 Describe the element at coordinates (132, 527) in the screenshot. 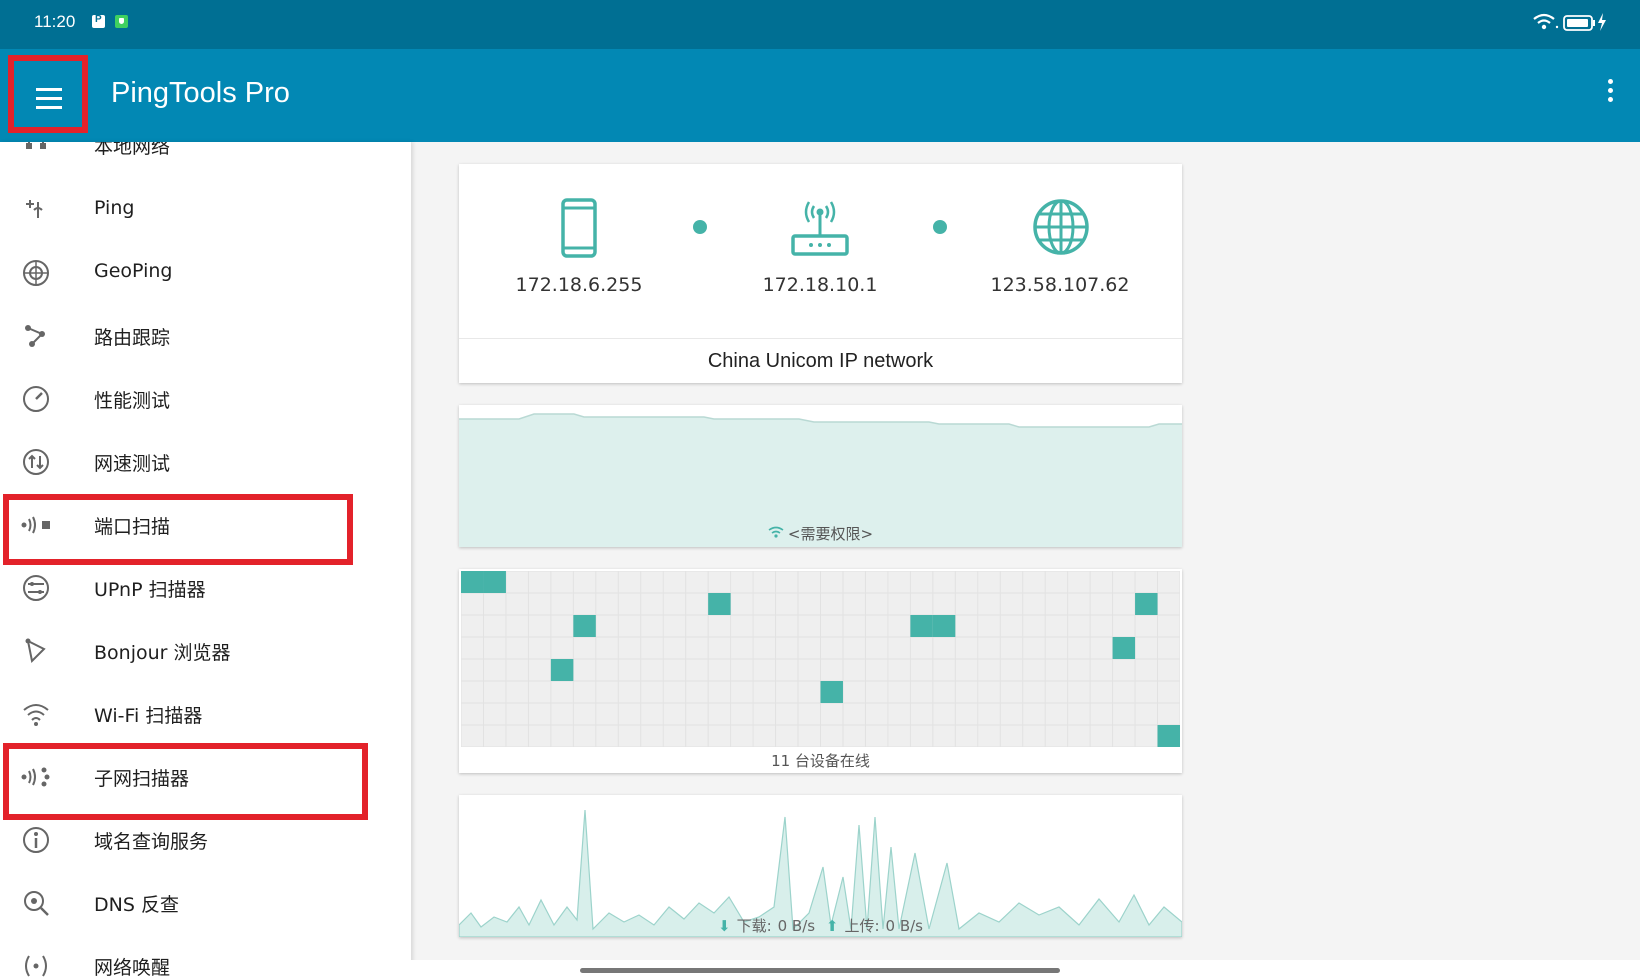

I see `nav-label: 端口扫描` at that location.